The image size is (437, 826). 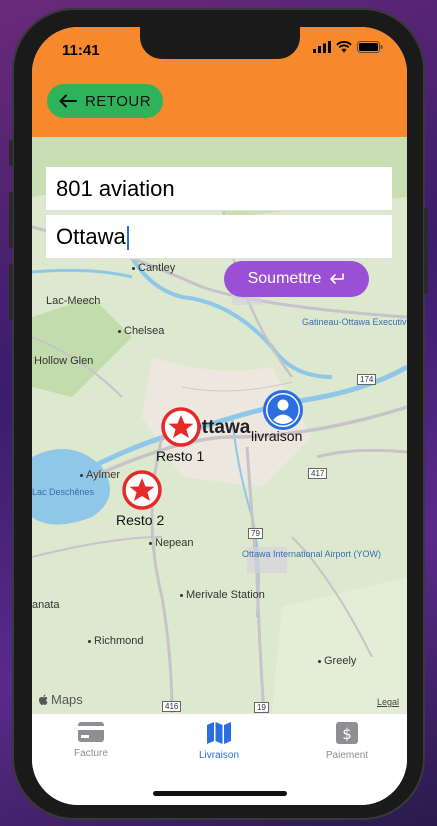 What do you see at coordinates (63, 492) in the screenshot?
I see `map-label-lac-deschenes: Lac Deschênes` at bounding box center [63, 492].